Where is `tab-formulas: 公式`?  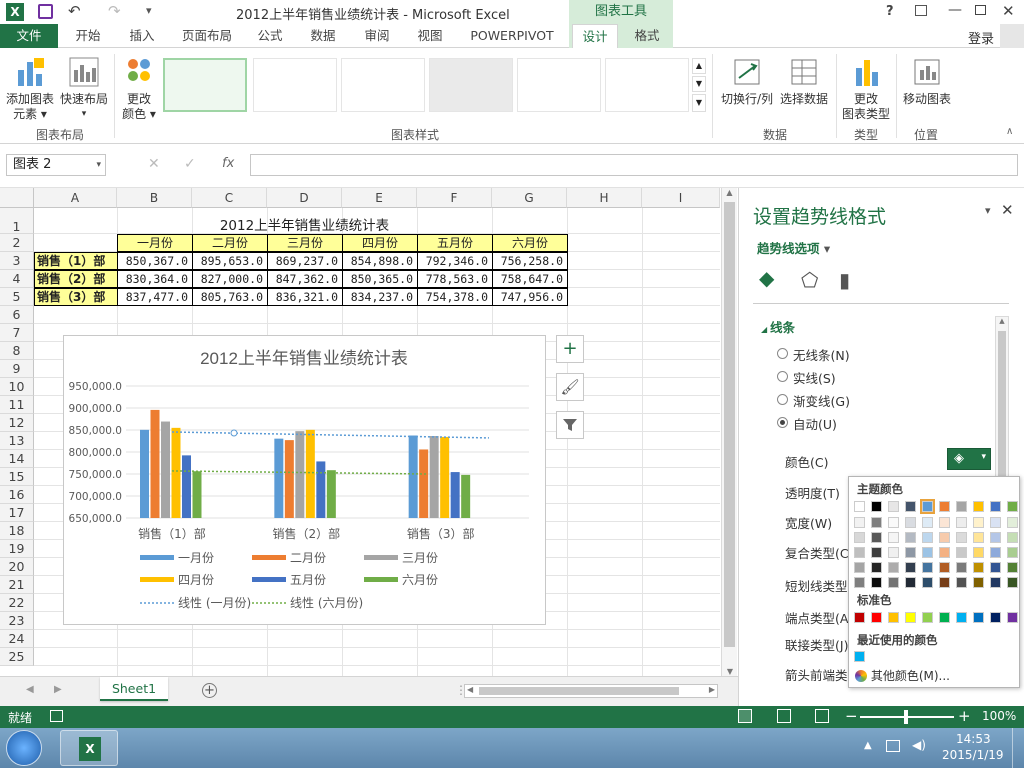 tab-formulas: 公式 is located at coordinates (270, 36).